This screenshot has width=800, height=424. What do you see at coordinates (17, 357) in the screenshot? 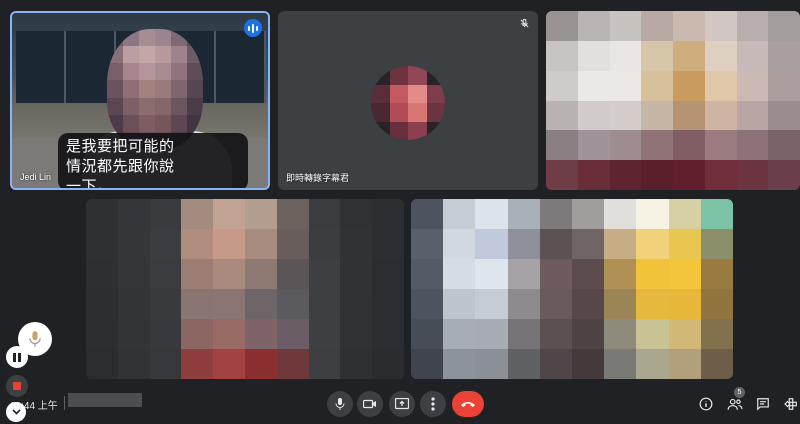
I see `pause-button` at bounding box center [17, 357].